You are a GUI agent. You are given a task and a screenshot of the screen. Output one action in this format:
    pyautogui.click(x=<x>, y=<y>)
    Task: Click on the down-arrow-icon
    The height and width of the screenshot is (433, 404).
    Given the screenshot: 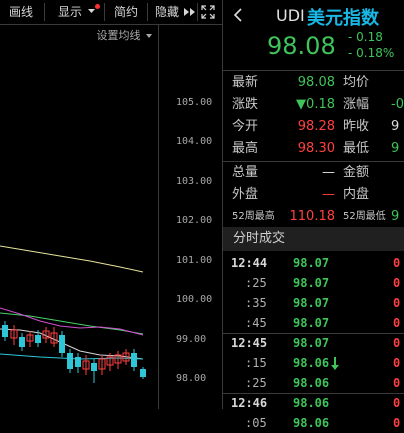 What is the action you would take?
    pyautogui.click(x=335, y=363)
    